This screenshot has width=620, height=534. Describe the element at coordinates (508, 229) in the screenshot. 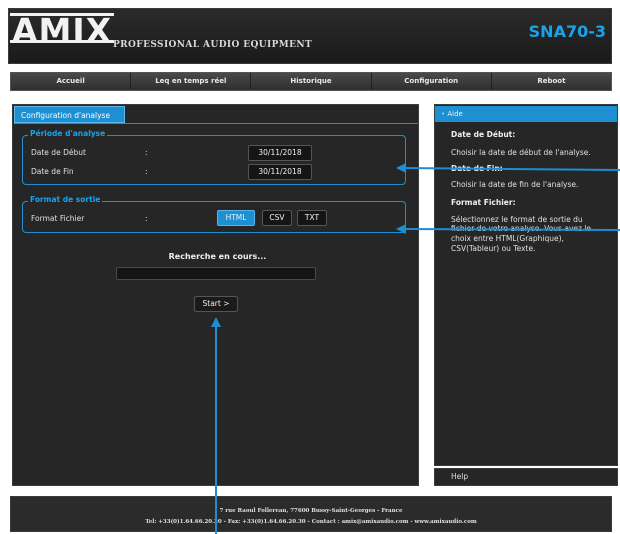

I see `arrow-format` at that location.